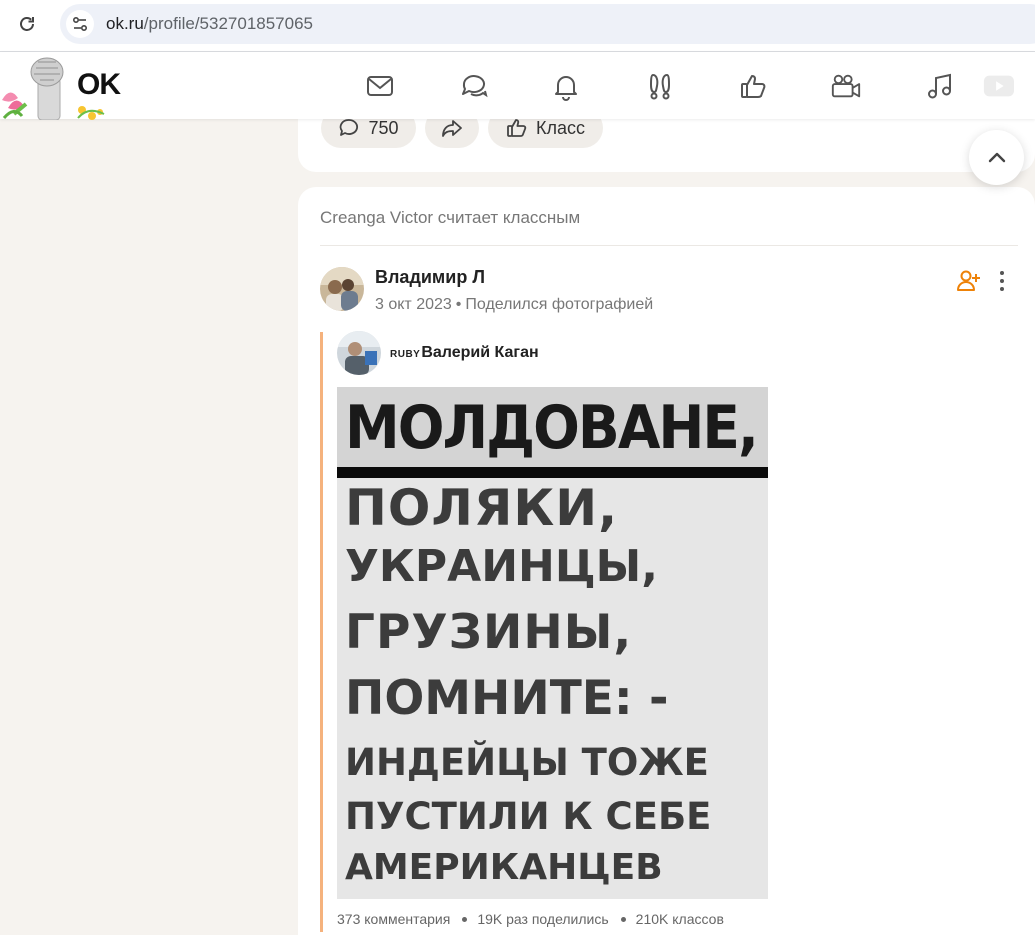 The image size is (1035, 935). What do you see at coordinates (547, 24) in the screenshot?
I see `address-bar: ok.ru/profile/532701857065` at bounding box center [547, 24].